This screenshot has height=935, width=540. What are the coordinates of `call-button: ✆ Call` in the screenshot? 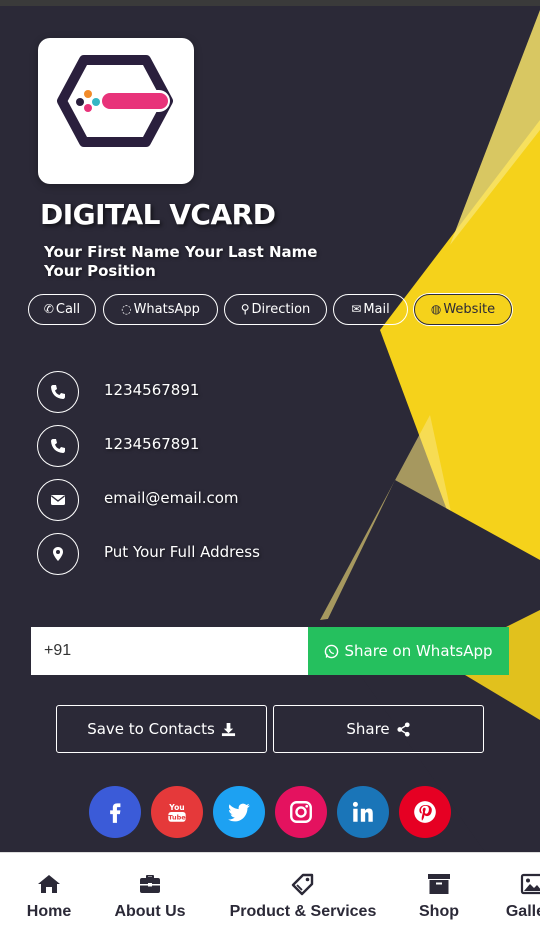 It's located at (62, 309).